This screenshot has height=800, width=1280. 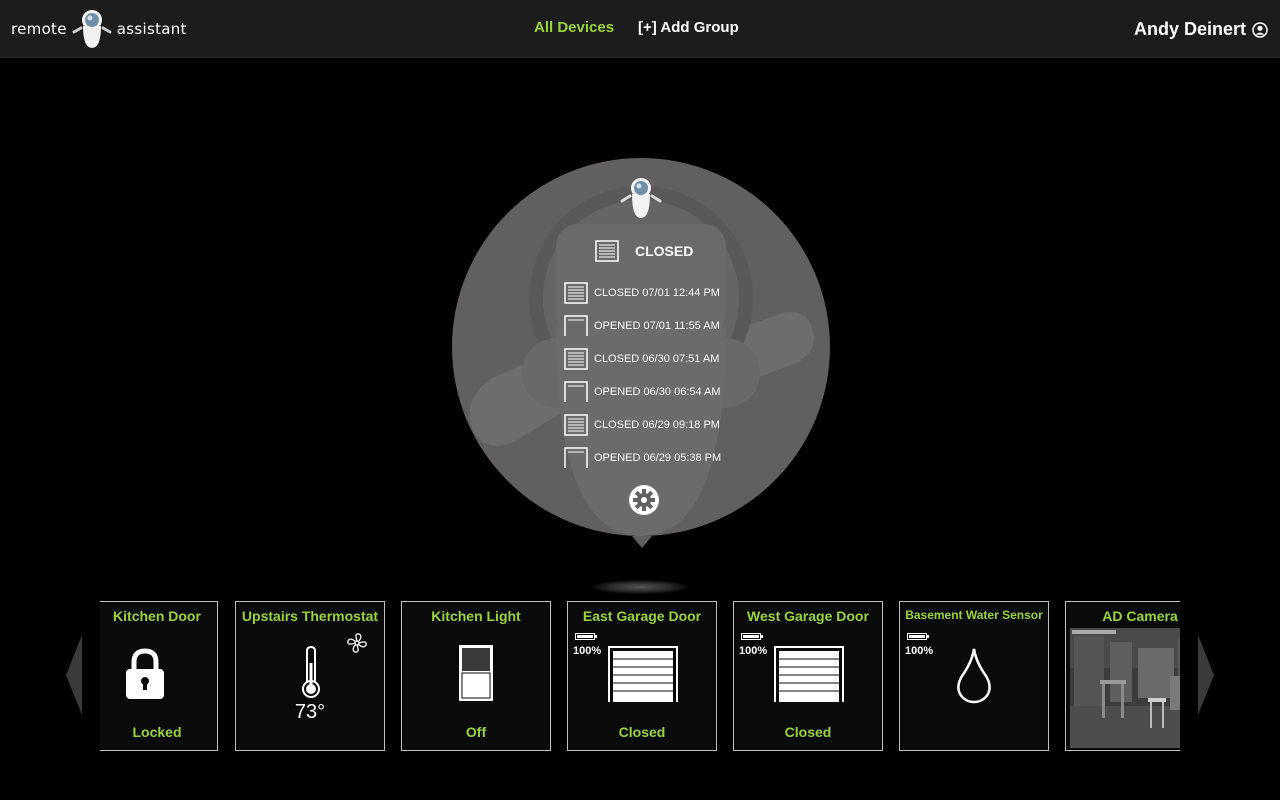 I want to click on history-item: CLOSED 07/01 12:44 PM, so click(x=642, y=292).